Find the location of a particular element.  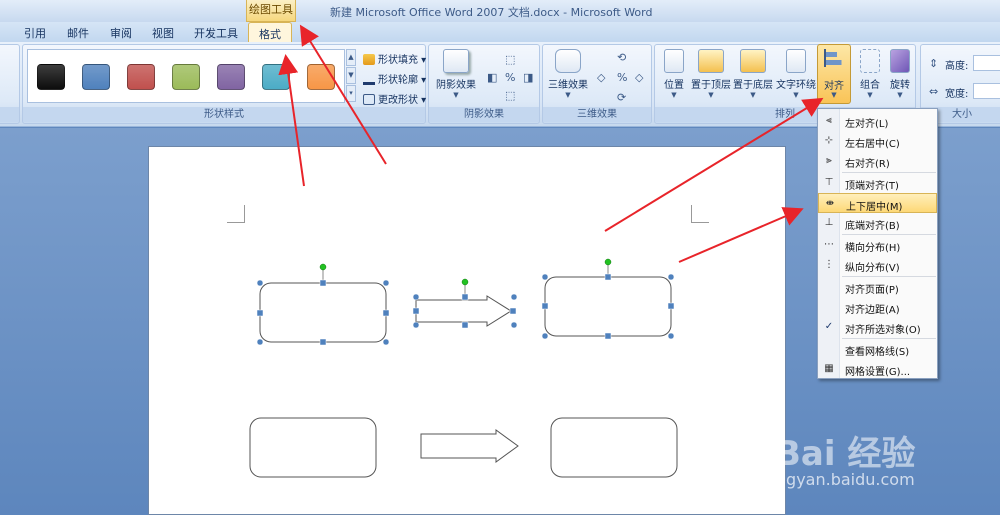

clipped-group is located at coordinates (10, 84).